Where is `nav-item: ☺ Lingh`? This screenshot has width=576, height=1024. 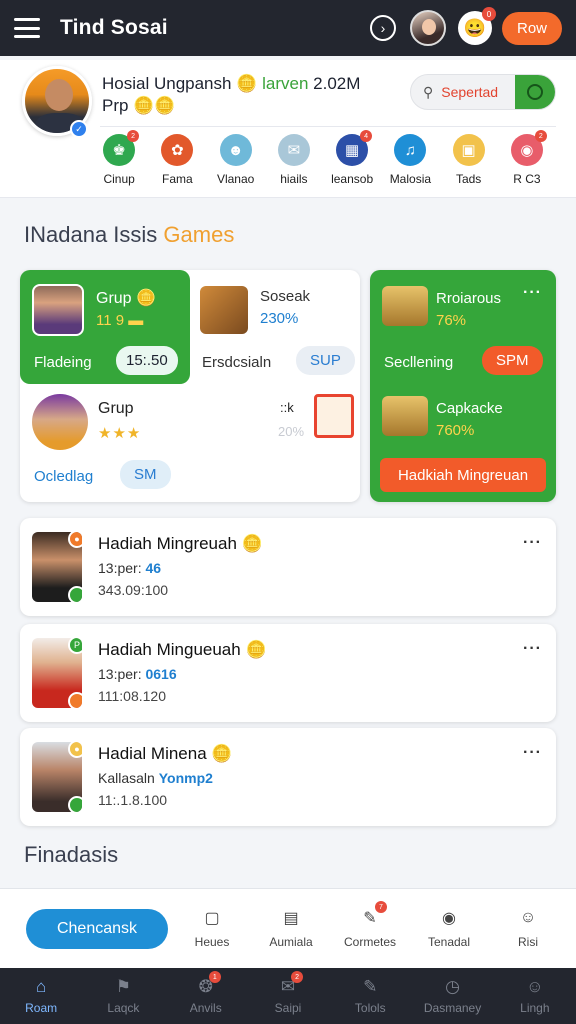
nav-item: ☺ Lingh is located at coordinates (535, 996).